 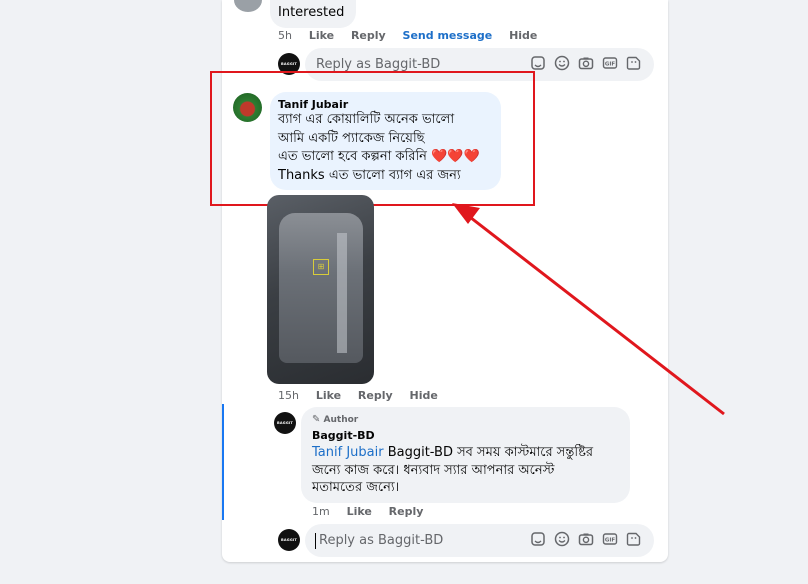 What do you see at coordinates (321, 511) in the screenshot?
I see `reply-time: 1m` at bounding box center [321, 511].